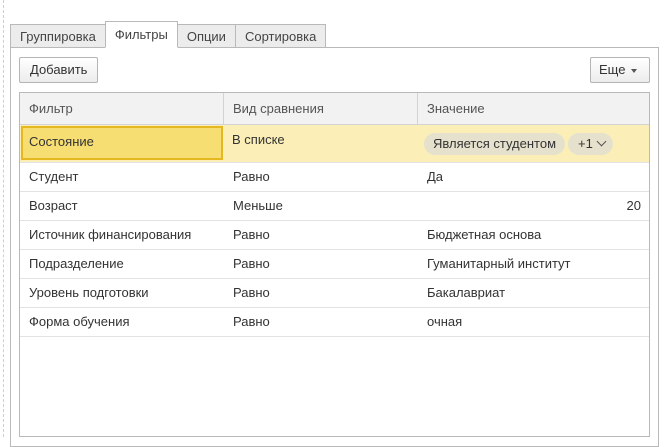  I want to click on table-row: Возраст Меньше 20, so click(334, 206).